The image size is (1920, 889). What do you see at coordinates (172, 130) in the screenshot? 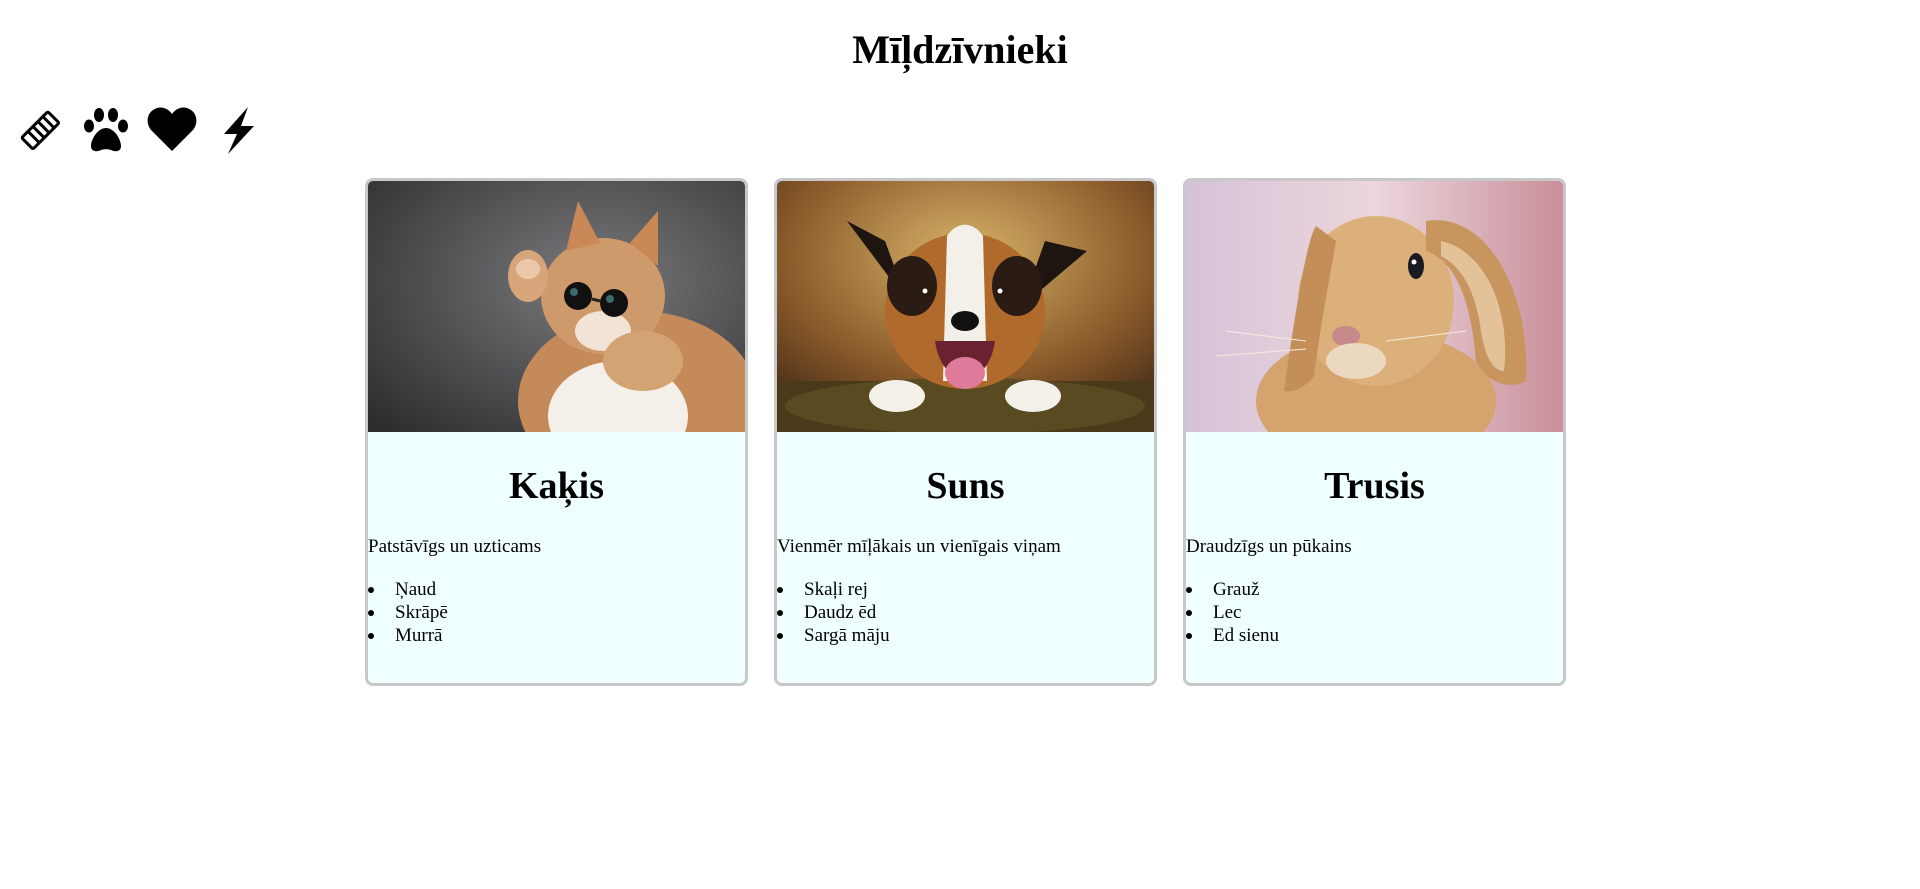
I see `heart-icon` at bounding box center [172, 130].